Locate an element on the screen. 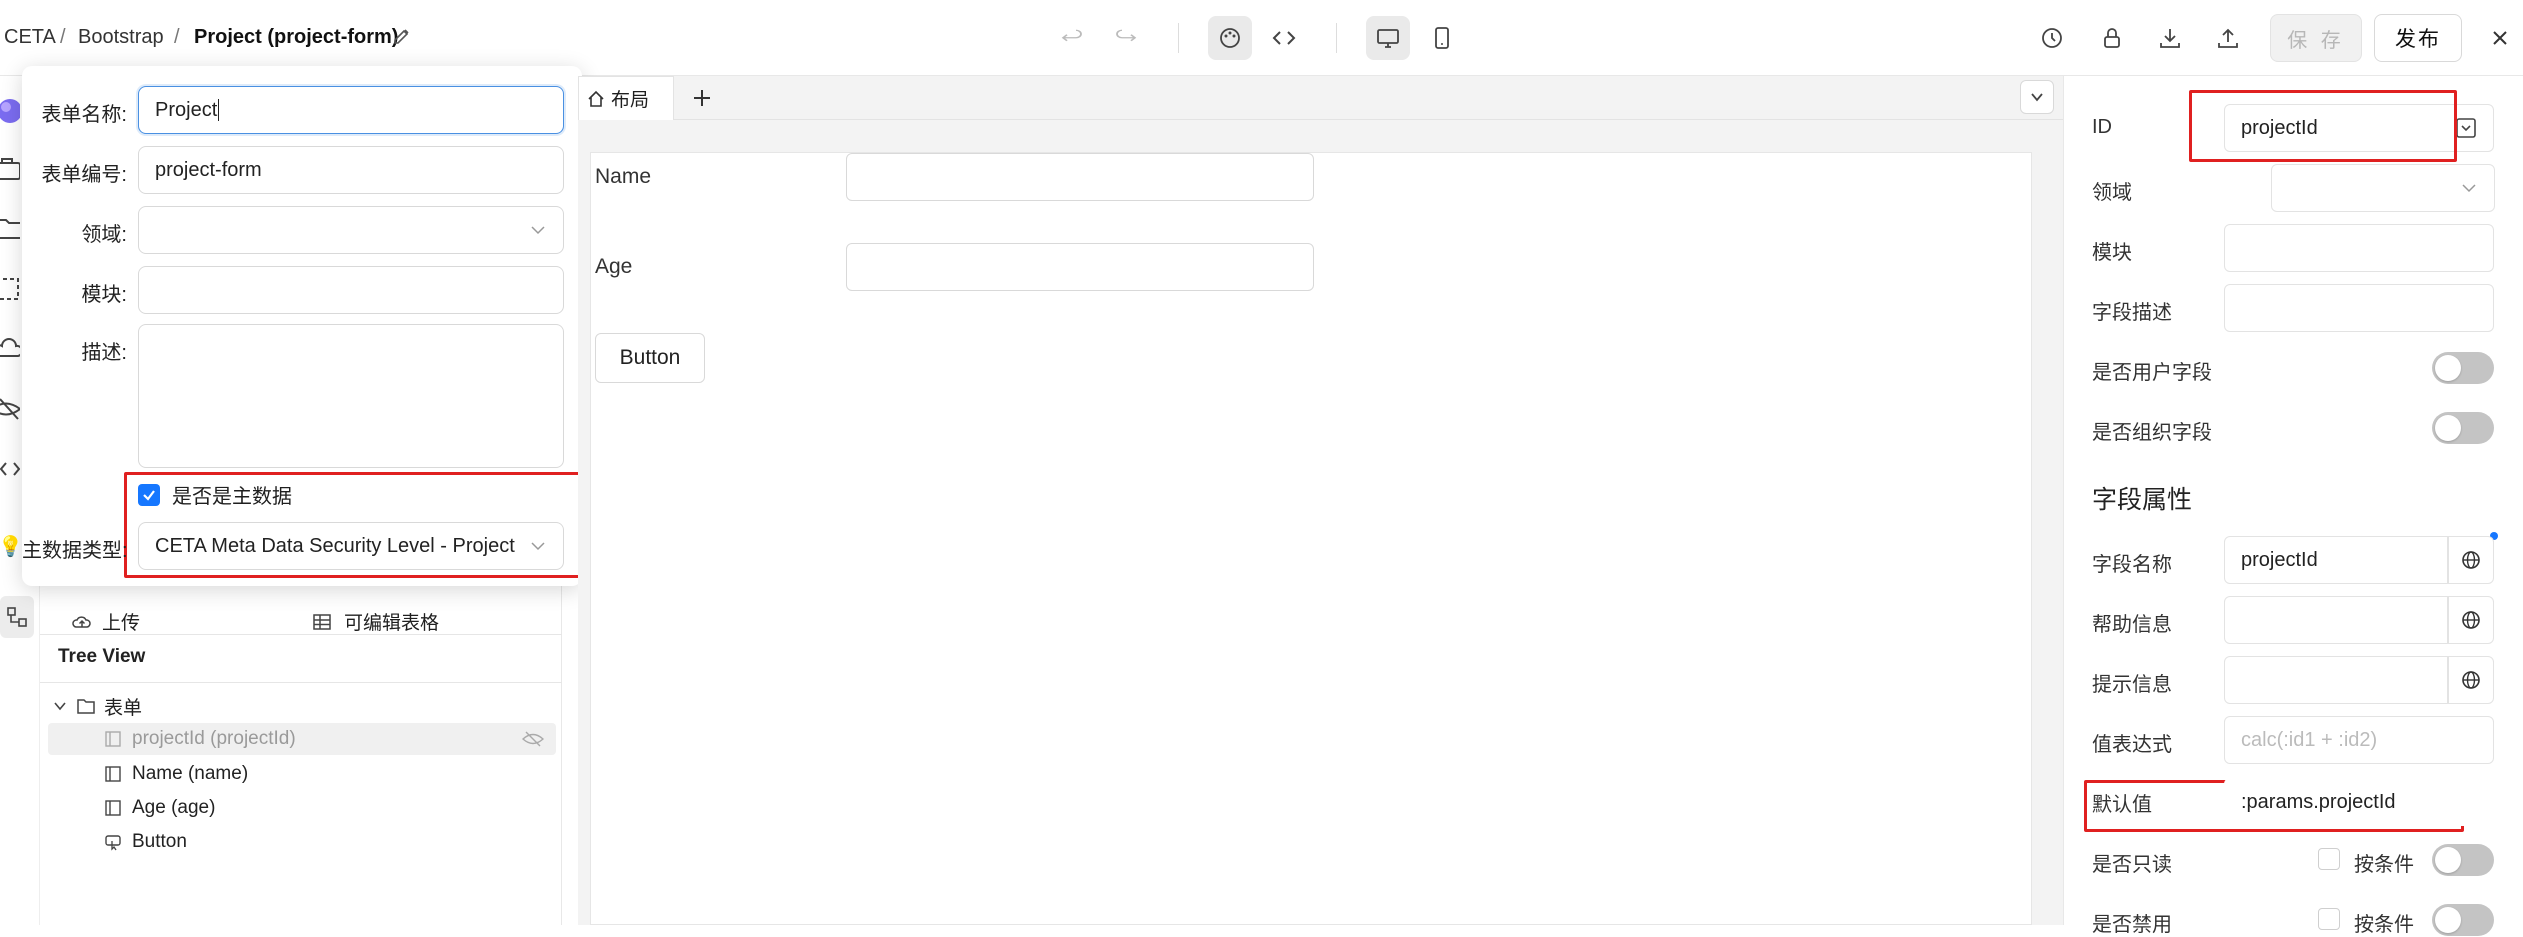 The height and width of the screenshot is (937, 2523). code-rail-icon is located at coordinates (10, 469).